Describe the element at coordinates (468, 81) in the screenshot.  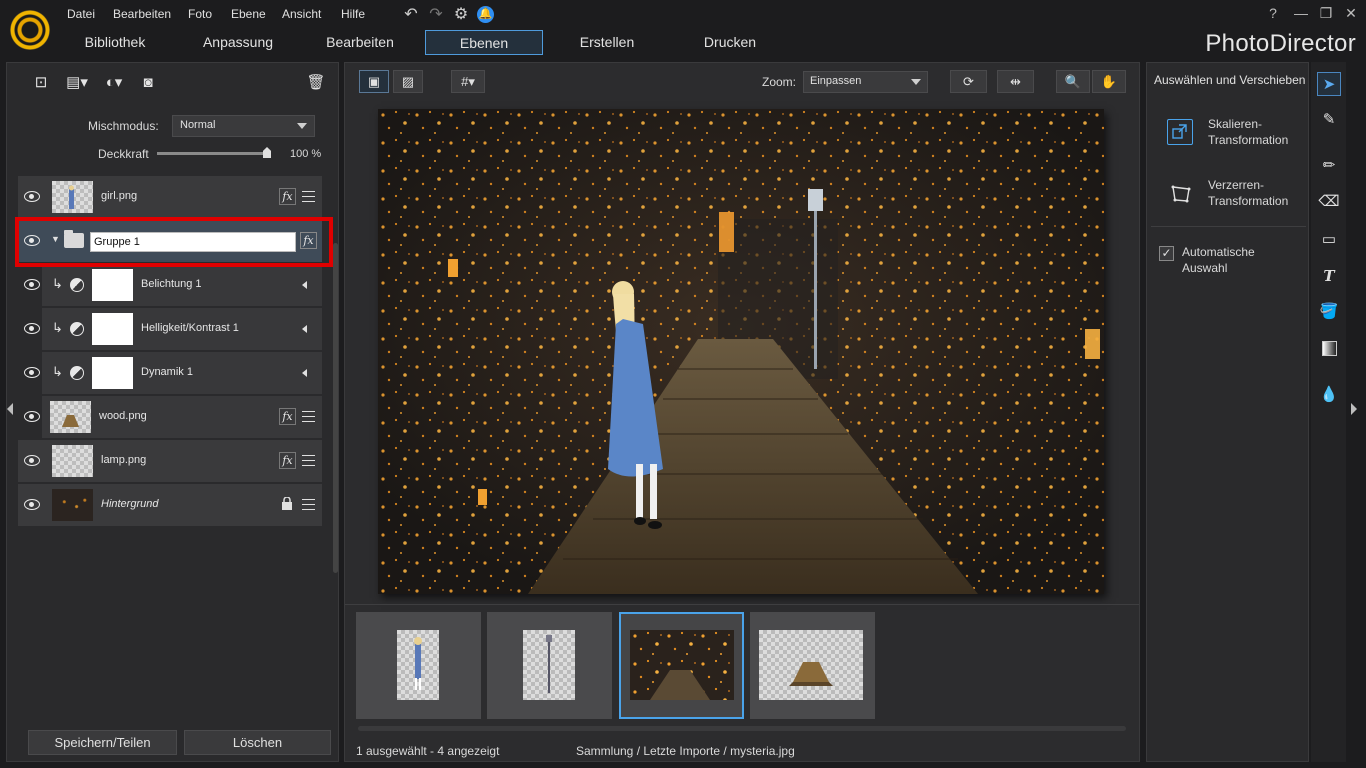
I see `grid-menu-icon: #▾` at that location.